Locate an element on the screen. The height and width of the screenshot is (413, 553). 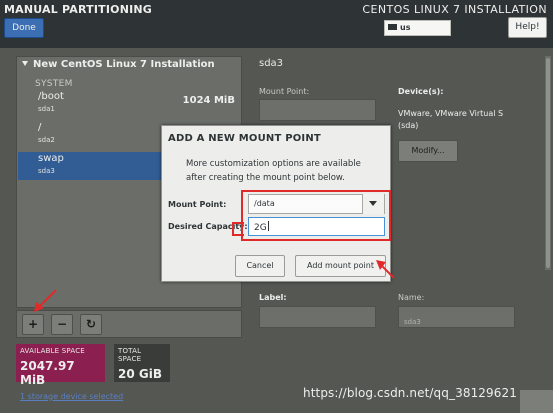
cancel-button: Cancel is located at coordinates (260, 266).